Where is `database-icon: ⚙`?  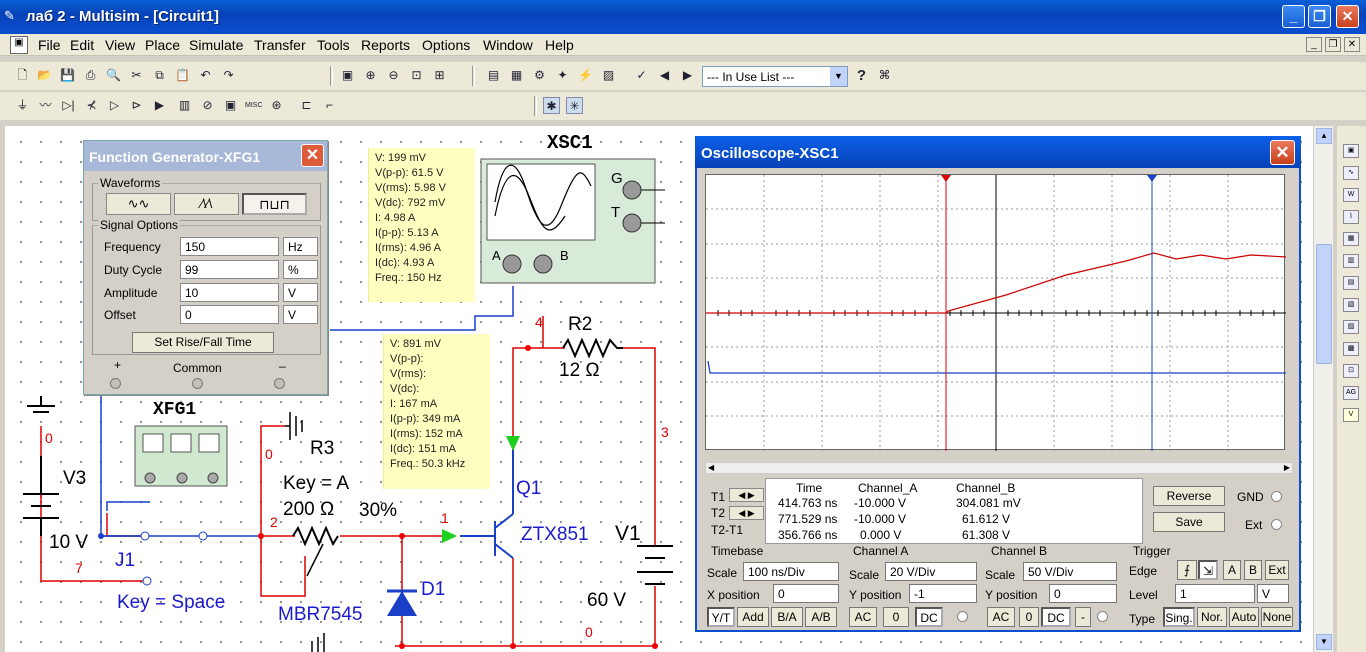
database-icon: ⚙ is located at coordinates (539, 75).